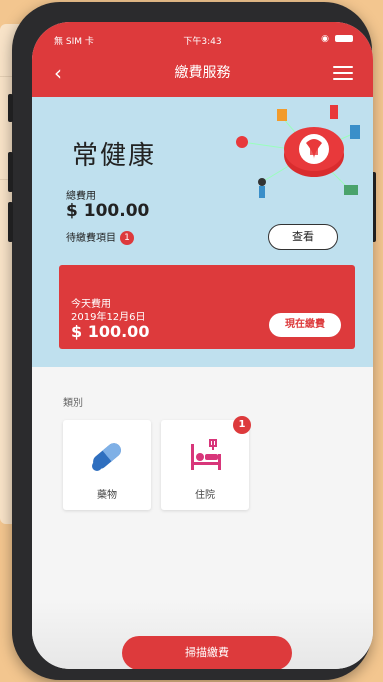 Image resolution: width=383 pixels, height=682 pixels. What do you see at coordinates (108, 317) in the screenshot?
I see `today-date: 2019年12月6日` at bounding box center [108, 317].